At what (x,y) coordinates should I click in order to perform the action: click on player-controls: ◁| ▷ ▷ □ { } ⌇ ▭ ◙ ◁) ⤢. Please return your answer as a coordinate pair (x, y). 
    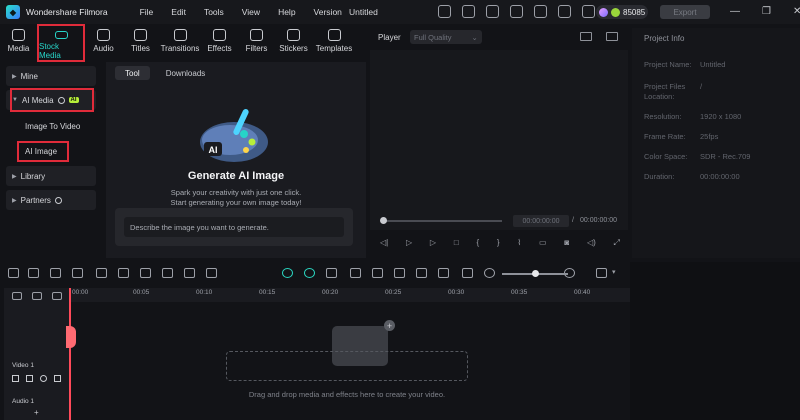
    Looking at the image, I should click on (500, 243).